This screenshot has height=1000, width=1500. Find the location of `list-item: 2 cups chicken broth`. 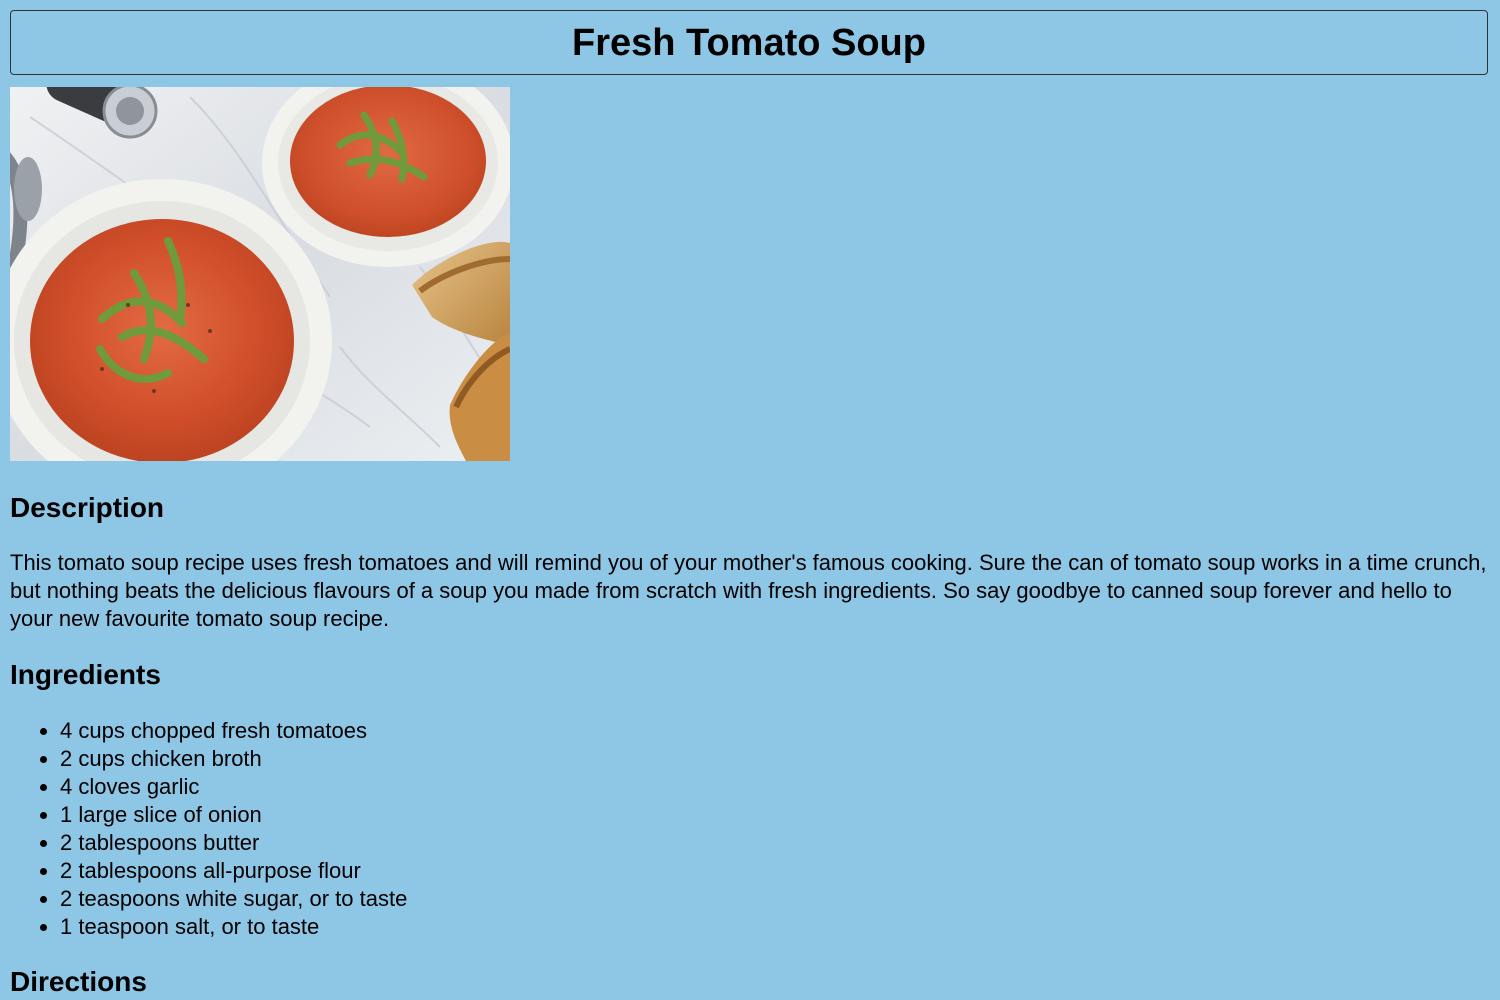

list-item: 2 cups chicken broth is located at coordinates (233, 759).